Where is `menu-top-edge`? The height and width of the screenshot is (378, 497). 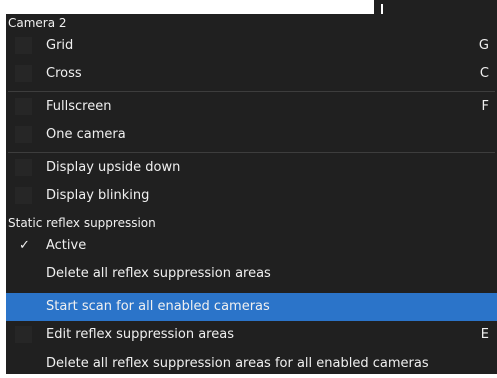
menu-top-edge is located at coordinates (435, 7).